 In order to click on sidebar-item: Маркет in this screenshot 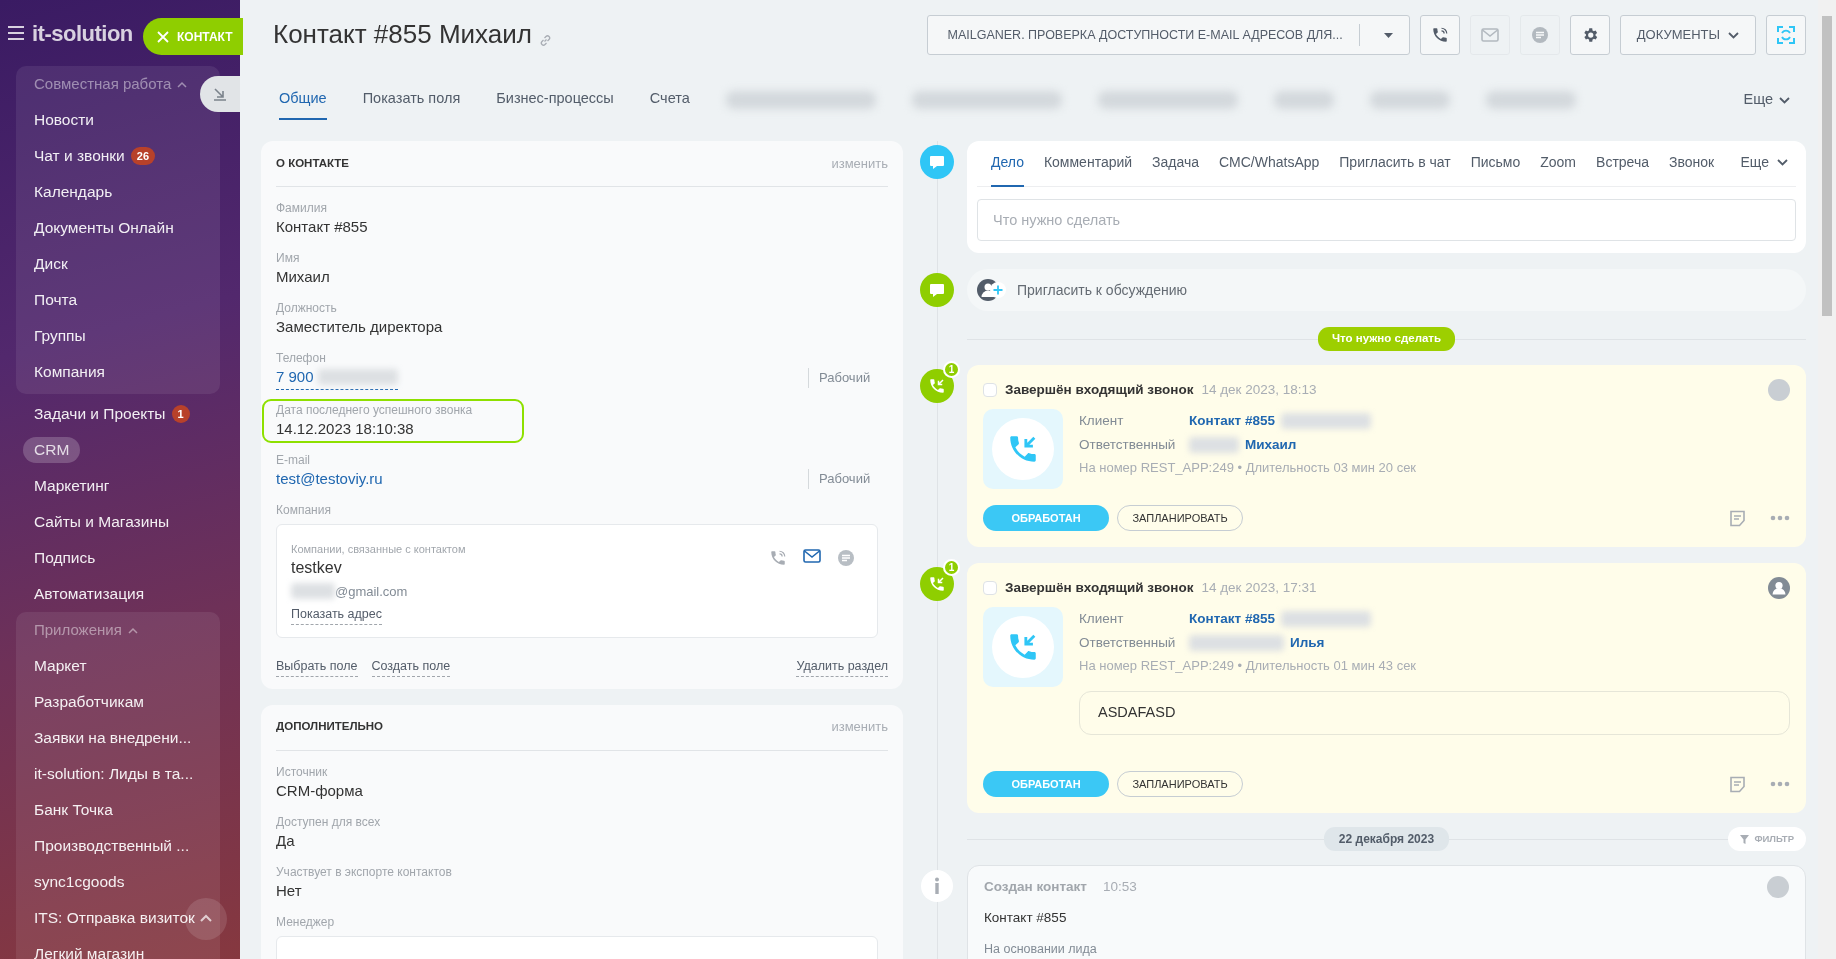, I will do `click(118, 666)`.